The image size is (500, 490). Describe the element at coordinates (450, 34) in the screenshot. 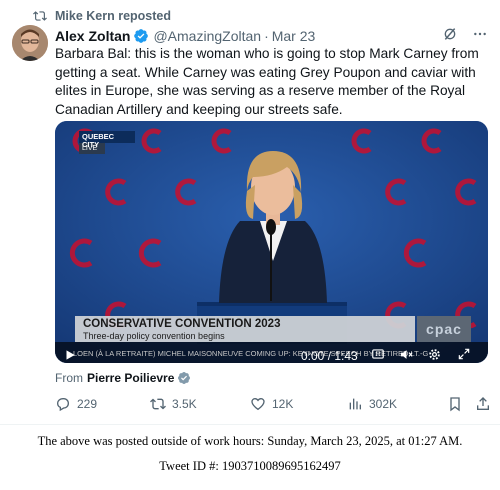

I see `grok-icon` at that location.